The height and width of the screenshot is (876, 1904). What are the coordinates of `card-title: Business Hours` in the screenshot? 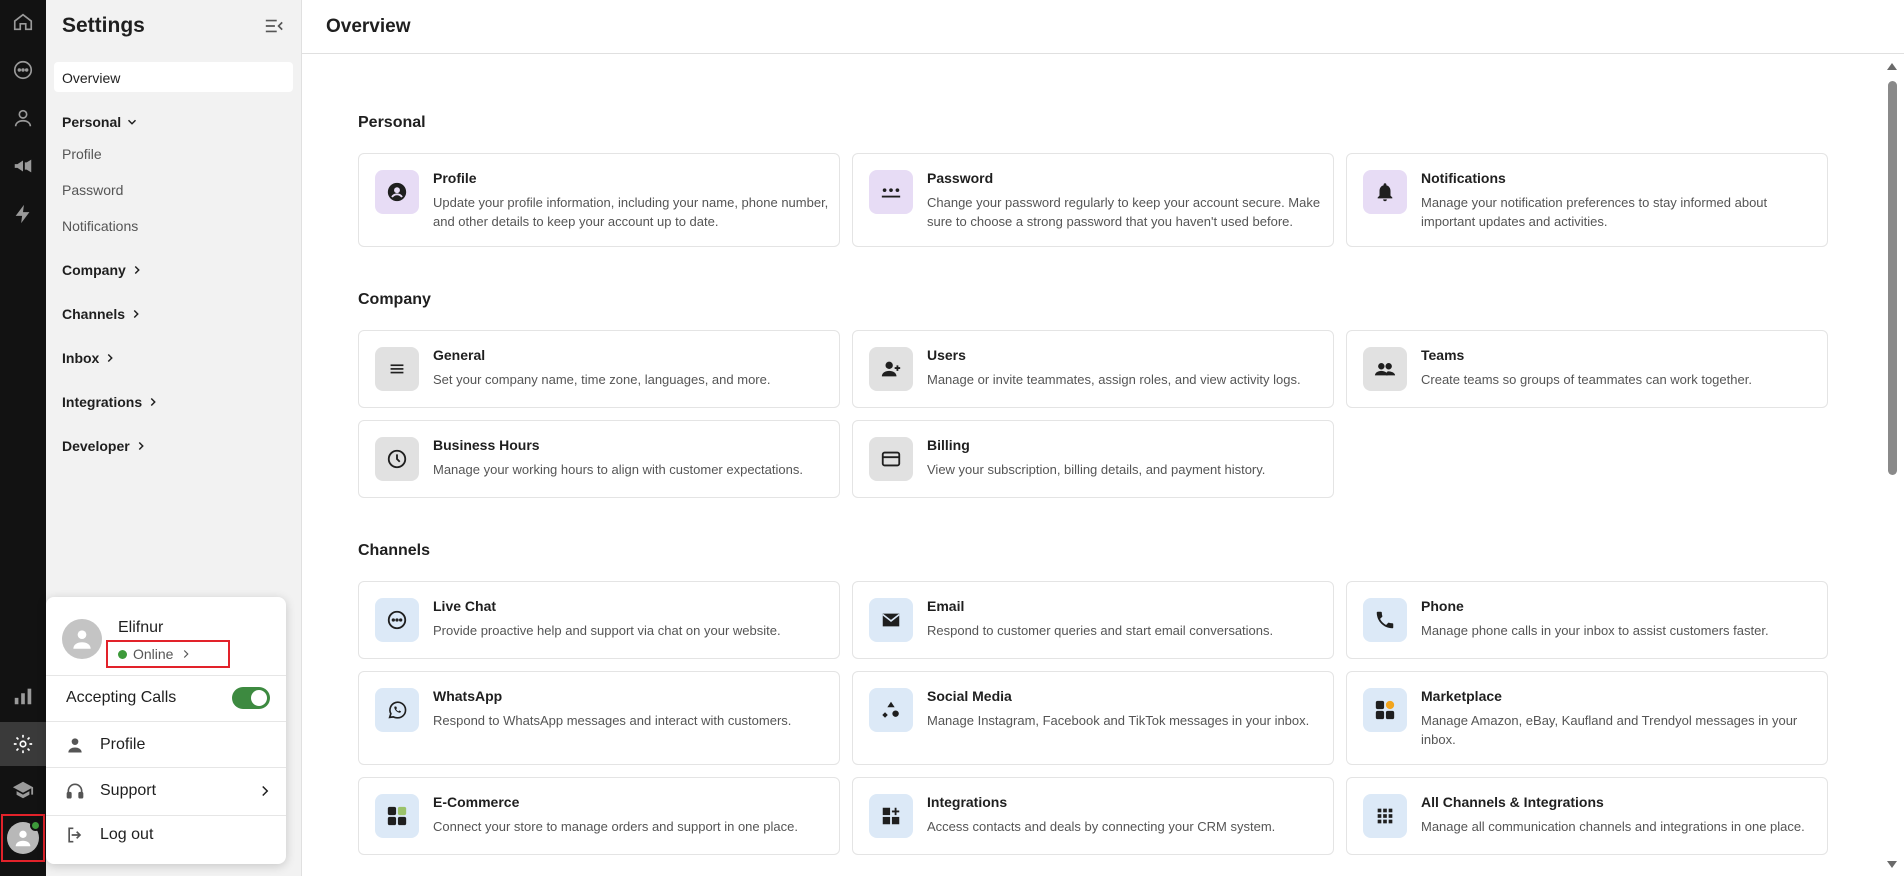 It's located at (486, 445).